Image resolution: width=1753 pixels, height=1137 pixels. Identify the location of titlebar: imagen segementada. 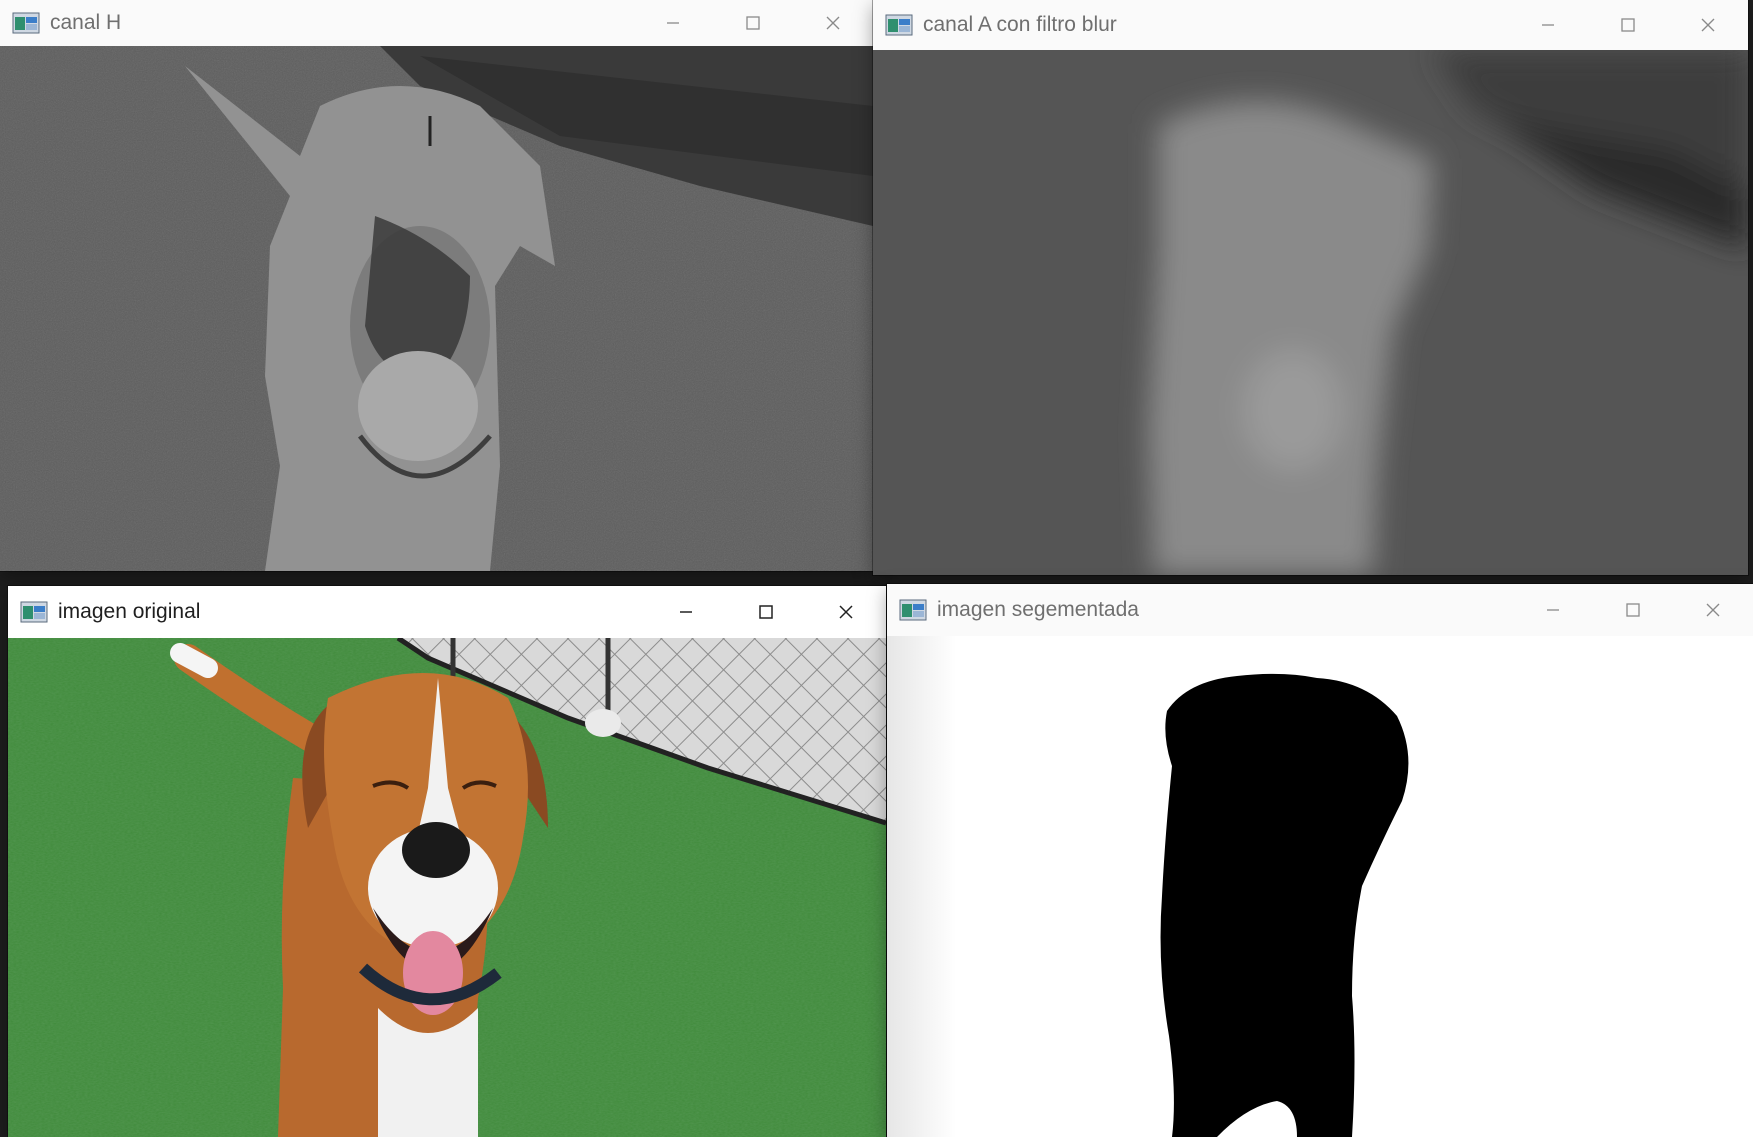
(1320, 610).